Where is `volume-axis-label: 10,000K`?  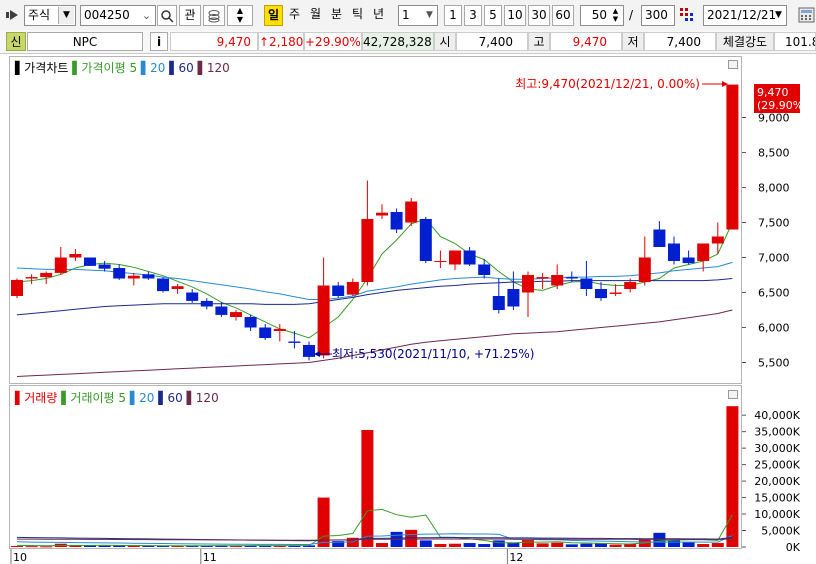
volume-axis-label: 10,000K is located at coordinates (777, 514).